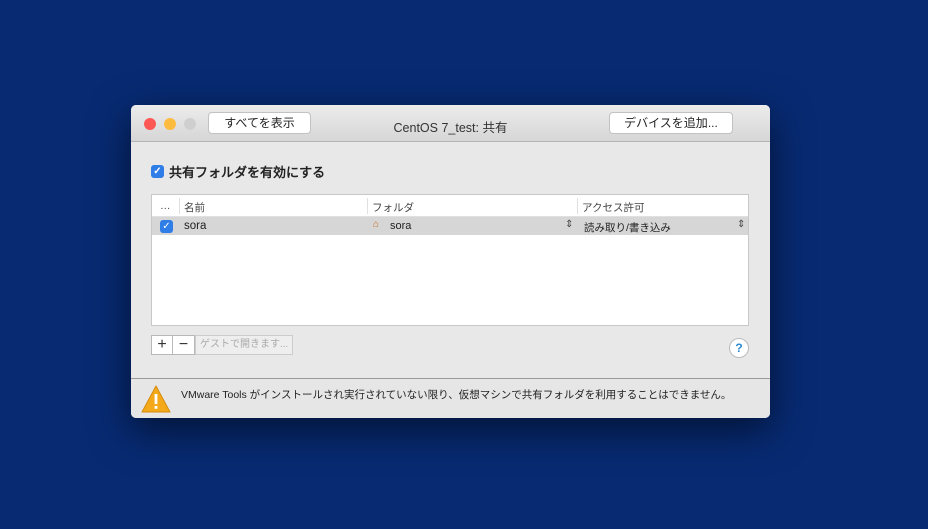 The image size is (928, 529). I want to click on remove-folder-button: −, so click(184, 345).